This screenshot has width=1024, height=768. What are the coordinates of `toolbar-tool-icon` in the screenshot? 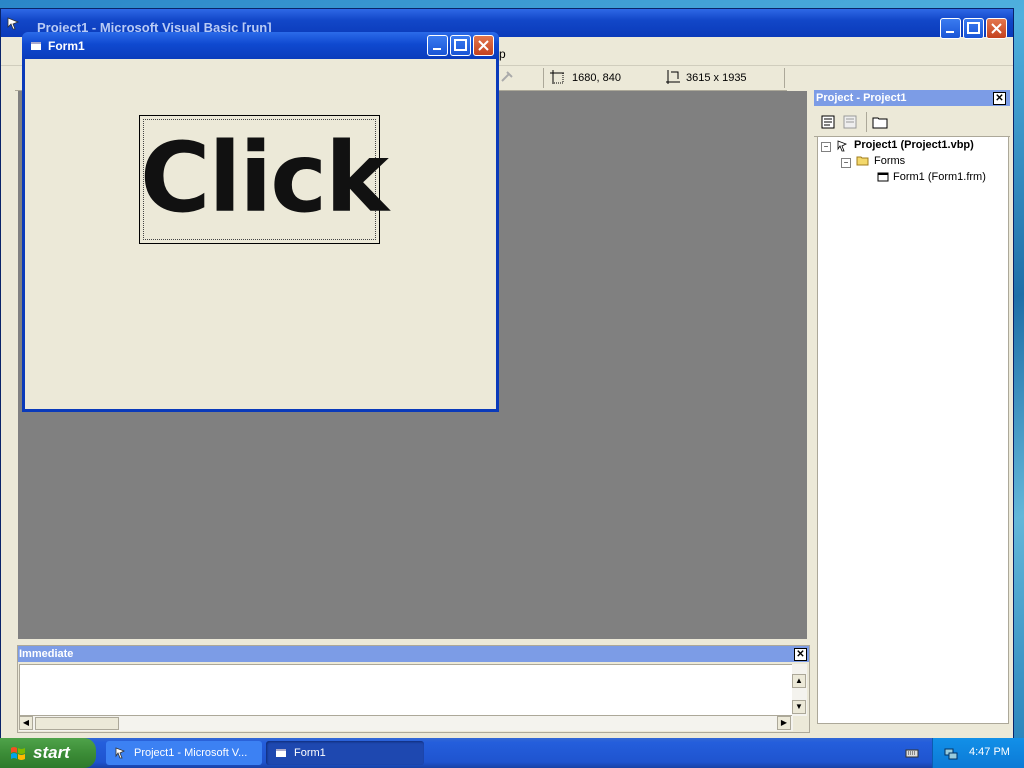 It's located at (507, 77).